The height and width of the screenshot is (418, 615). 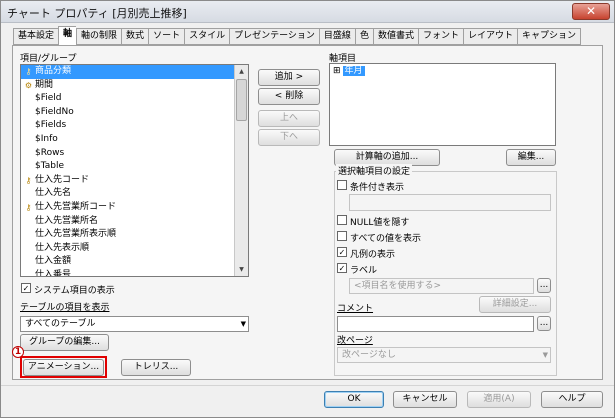 What do you see at coordinates (48, 59) in the screenshot?
I see `fields-label: 項目/グループ` at bounding box center [48, 59].